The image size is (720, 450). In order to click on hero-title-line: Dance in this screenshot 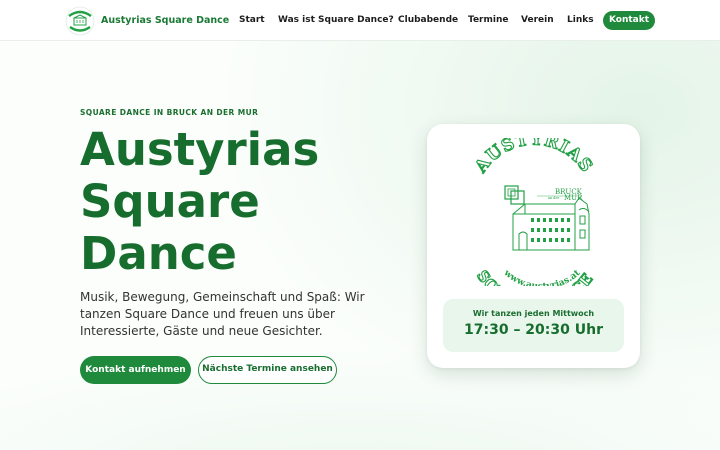, I will do `click(158, 253)`.